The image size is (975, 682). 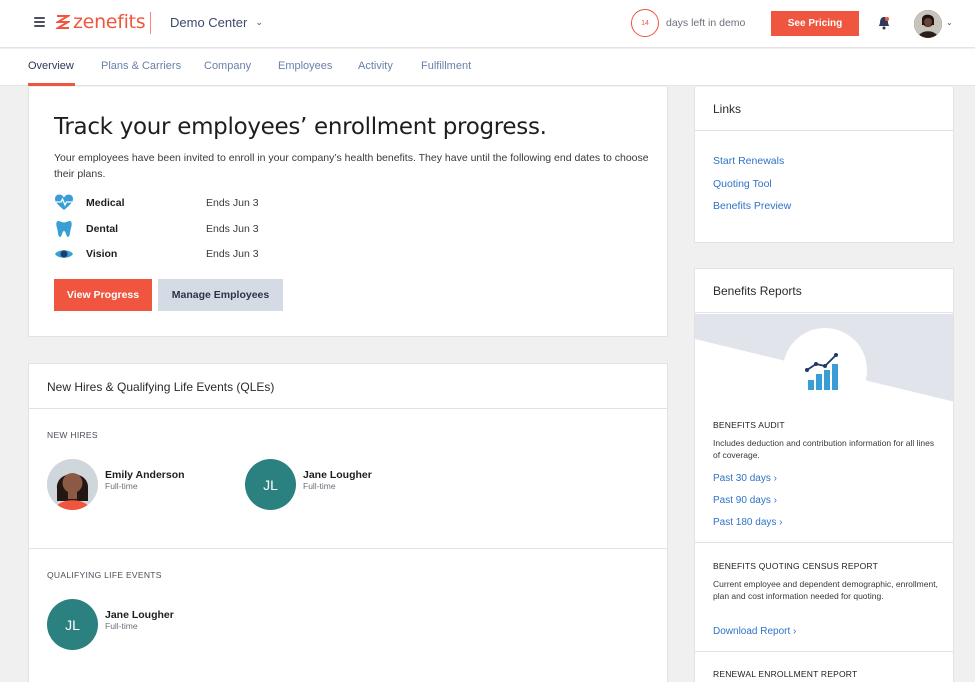 What do you see at coordinates (39, 22) in the screenshot?
I see `hamburger-menu-icon` at bounding box center [39, 22].